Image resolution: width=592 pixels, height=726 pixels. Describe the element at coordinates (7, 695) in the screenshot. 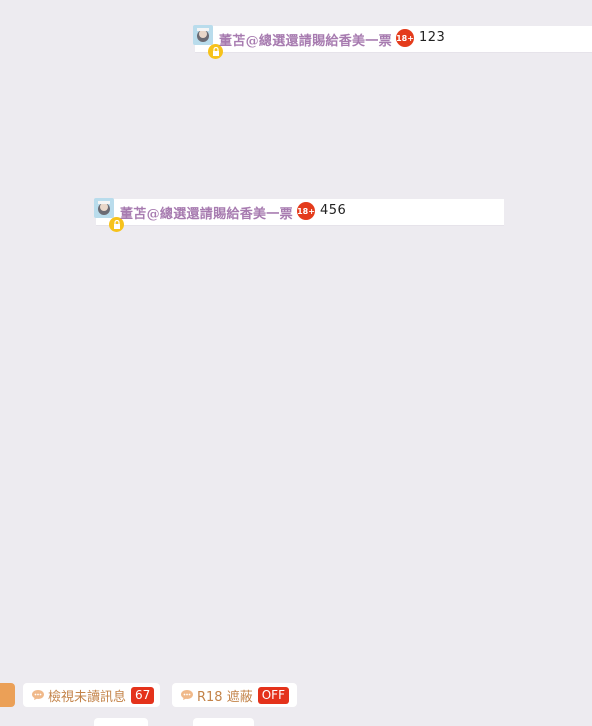

I see `orange-side-tab` at that location.